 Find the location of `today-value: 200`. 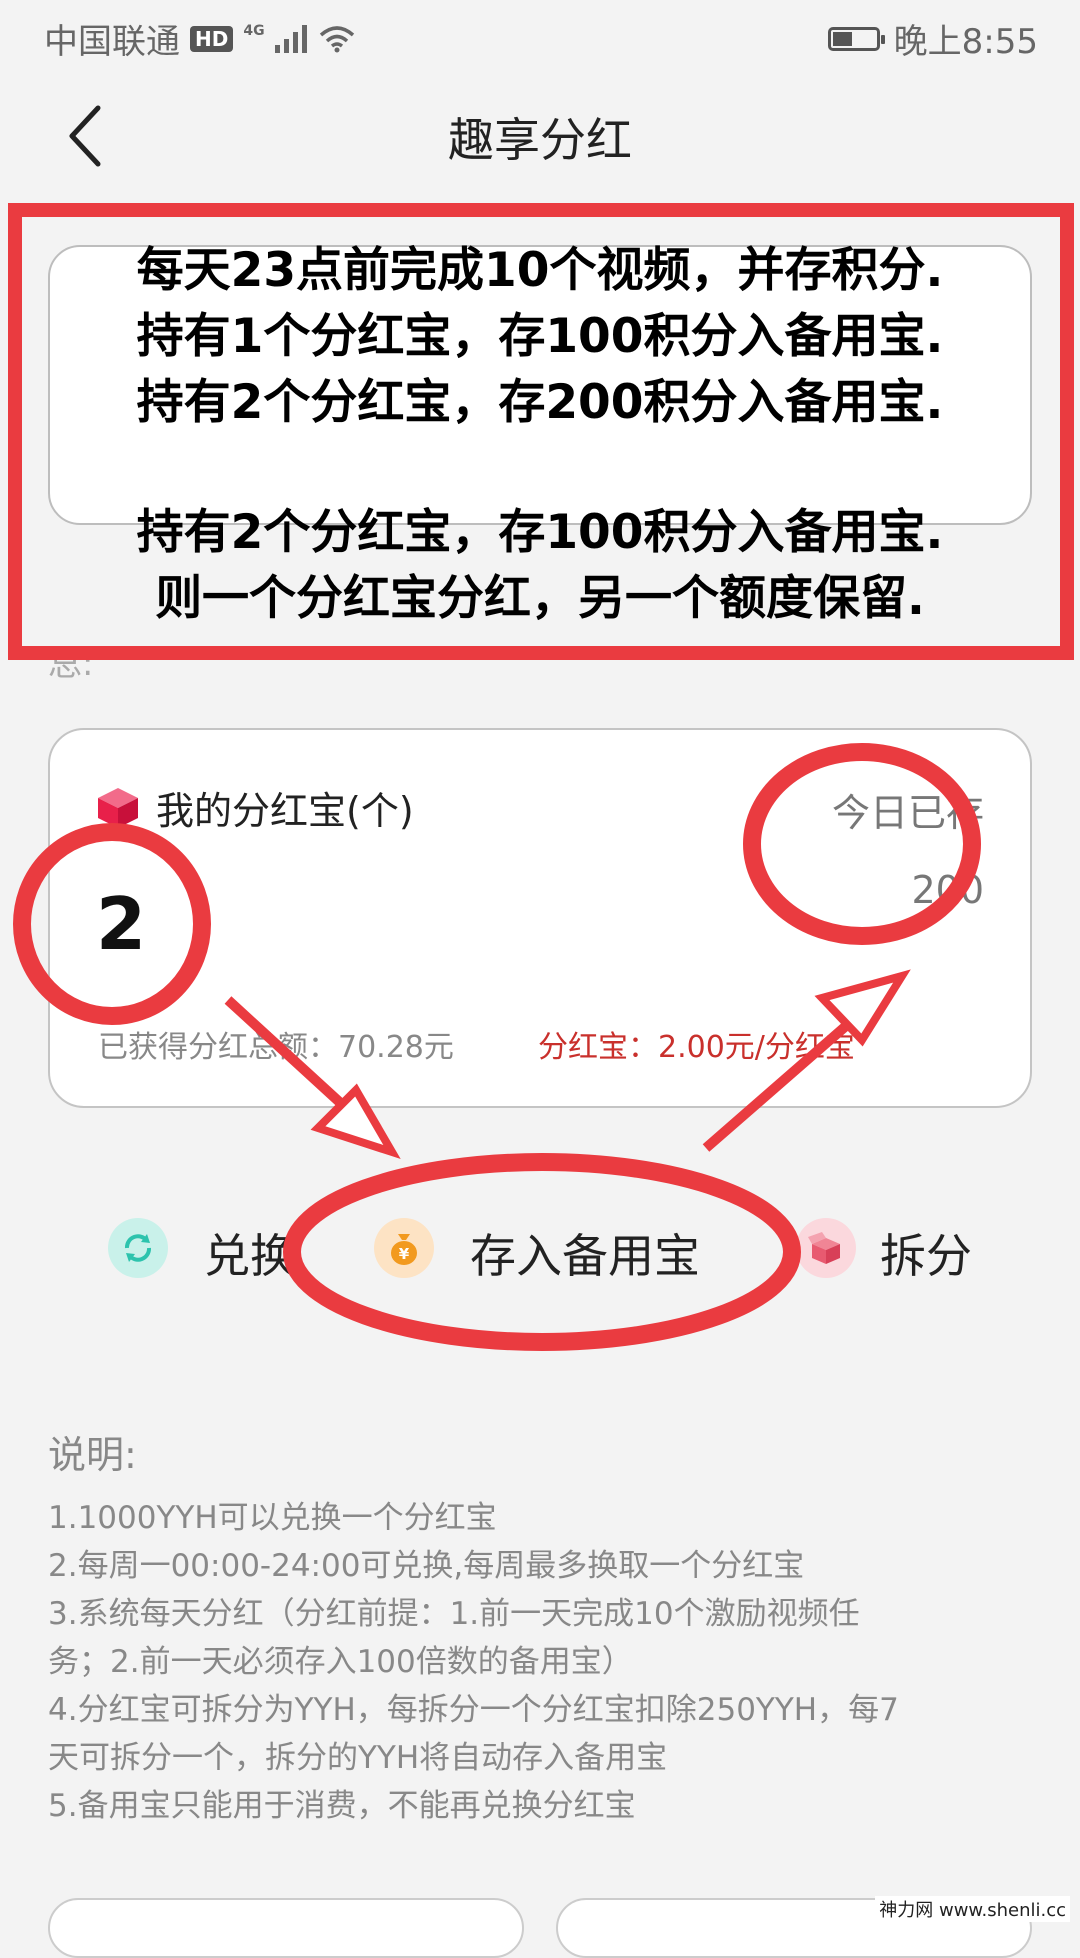

today-value: 200 is located at coordinates (947, 890).